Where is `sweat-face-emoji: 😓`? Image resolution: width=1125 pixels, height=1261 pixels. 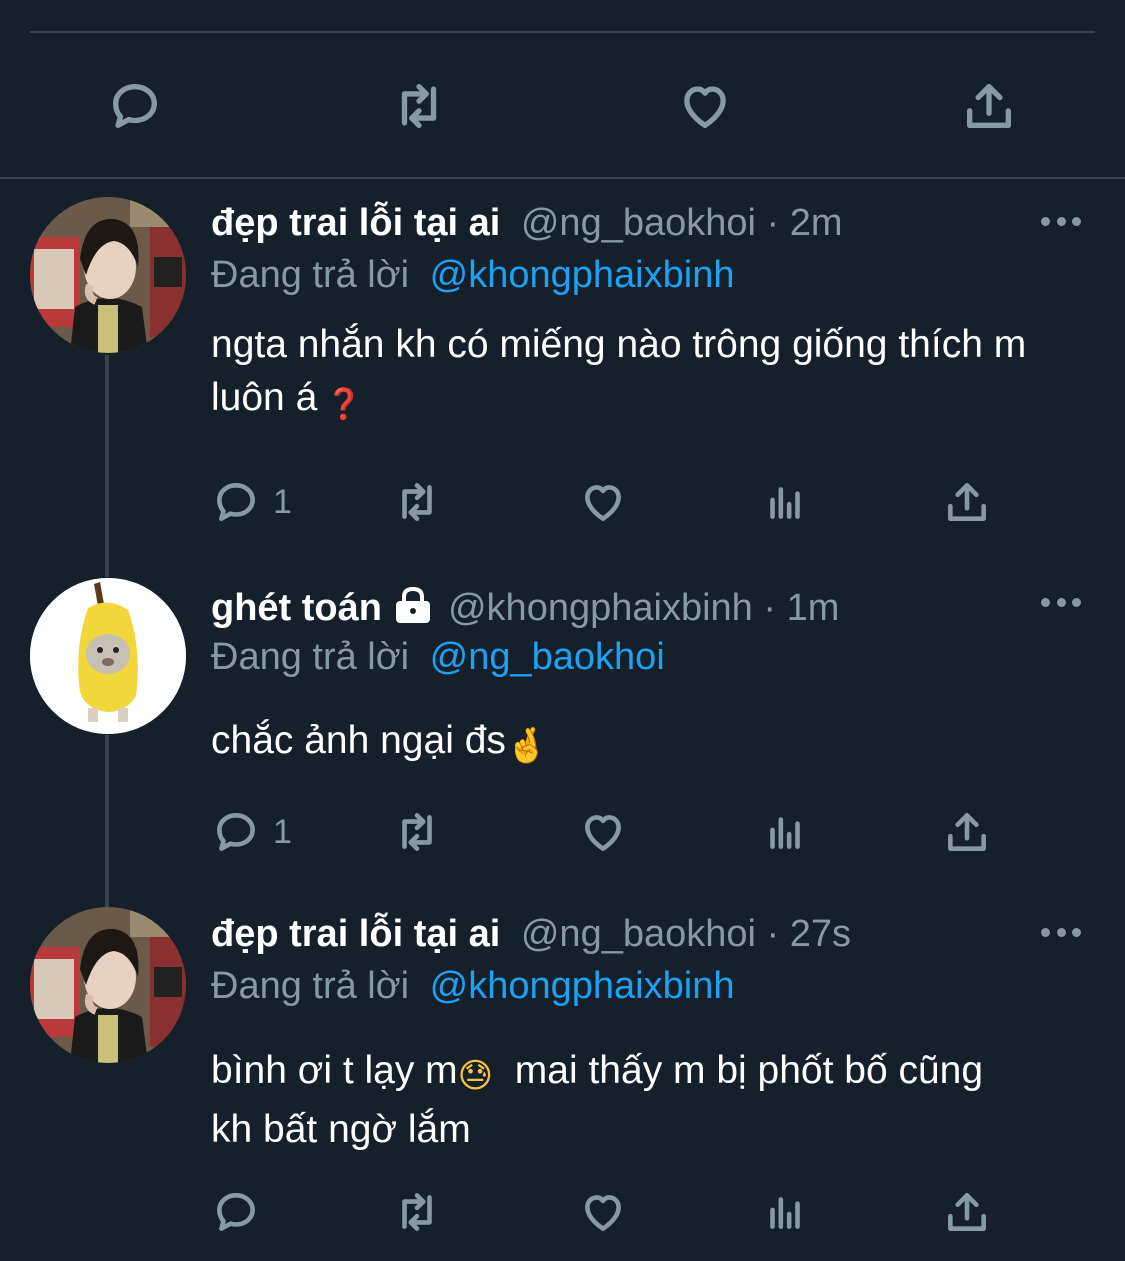
sweat-face-emoji: 😓 is located at coordinates (475, 1076).